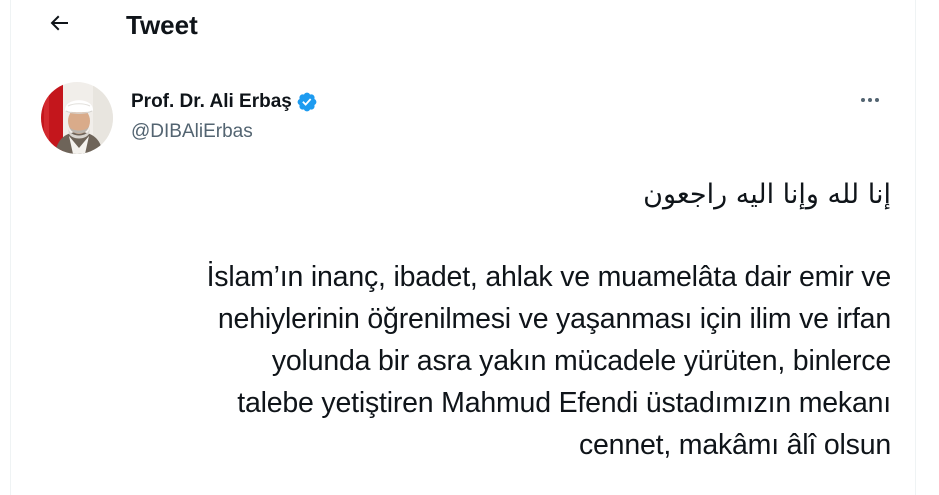 This screenshot has width=939, height=495. I want to click on more-options-button, so click(870, 102).